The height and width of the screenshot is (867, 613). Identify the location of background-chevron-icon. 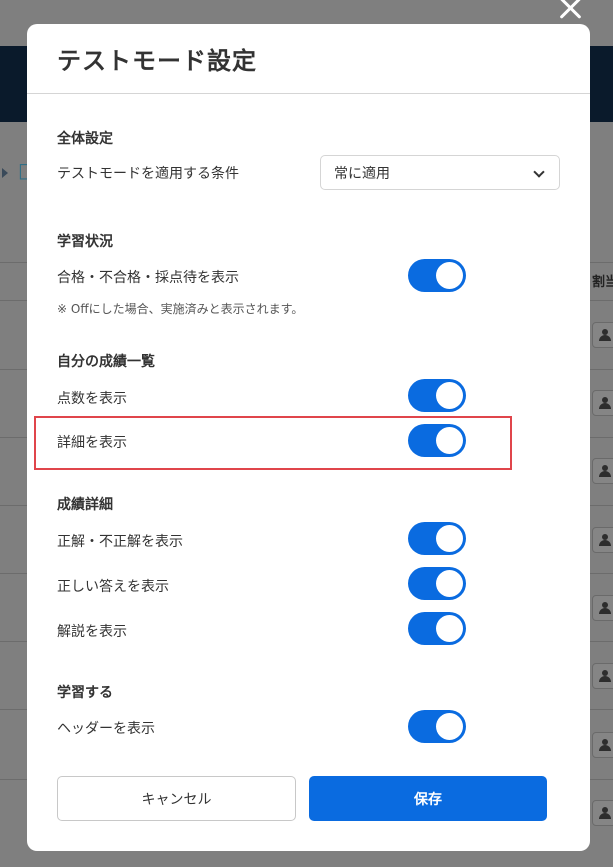
(5, 173).